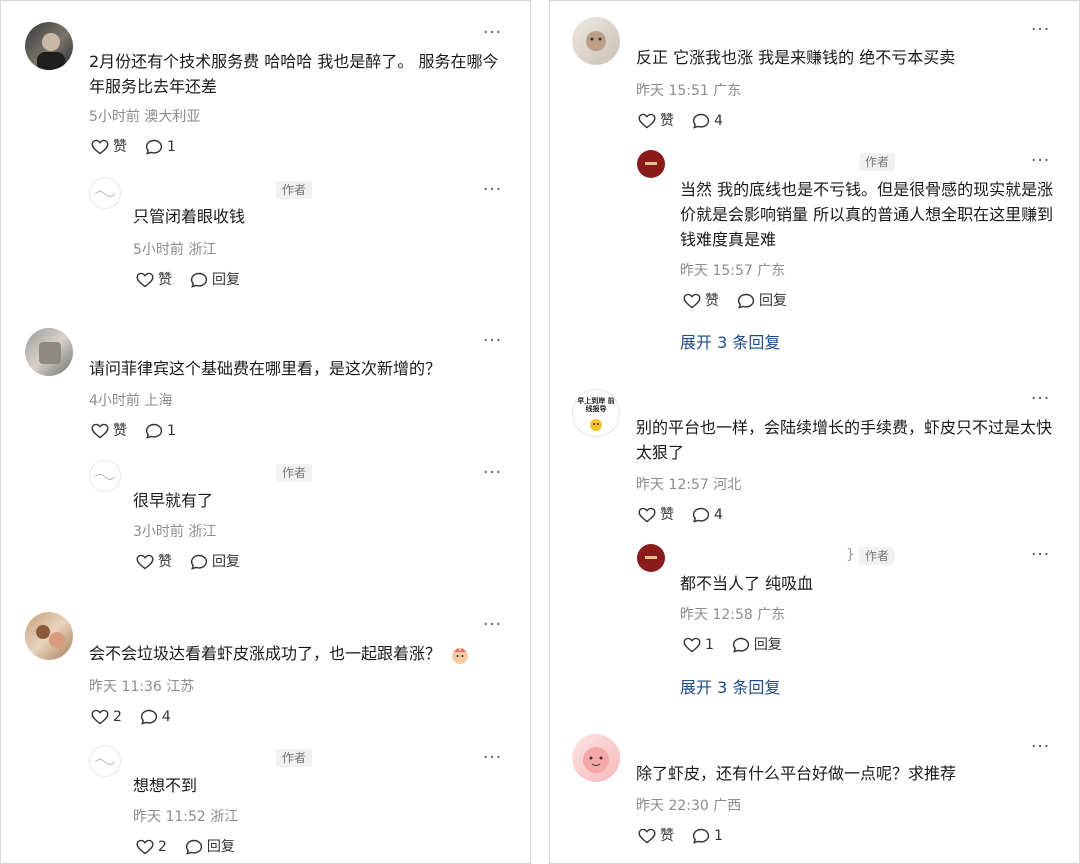 The width and height of the screenshot is (1080, 864). What do you see at coordinates (265, 368) in the screenshot?
I see `comment-text: 请问菲律宾这个基础费在哪里看，是这次新增的？` at bounding box center [265, 368].